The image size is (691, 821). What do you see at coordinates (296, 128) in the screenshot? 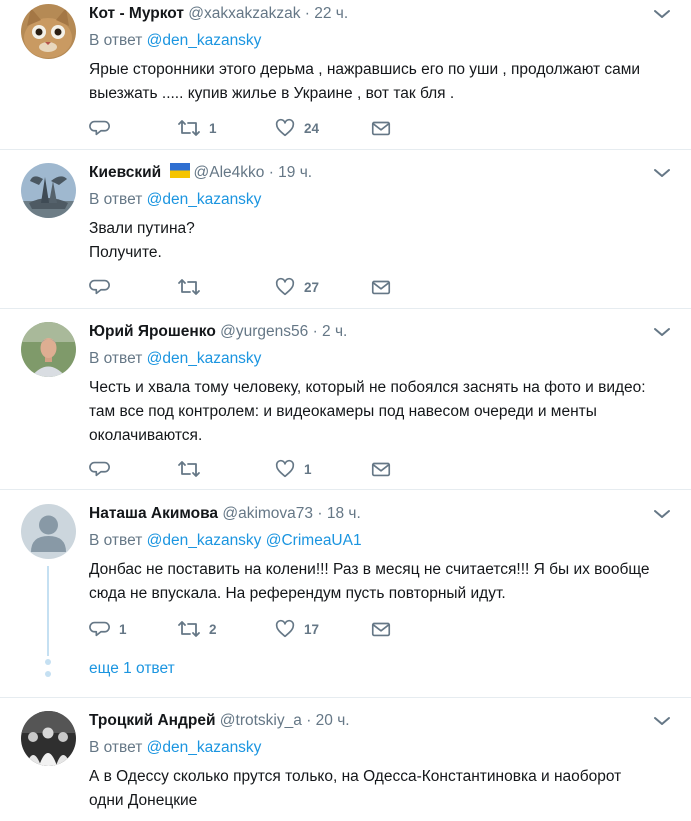
I see `like-button: 24` at bounding box center [296, 128].